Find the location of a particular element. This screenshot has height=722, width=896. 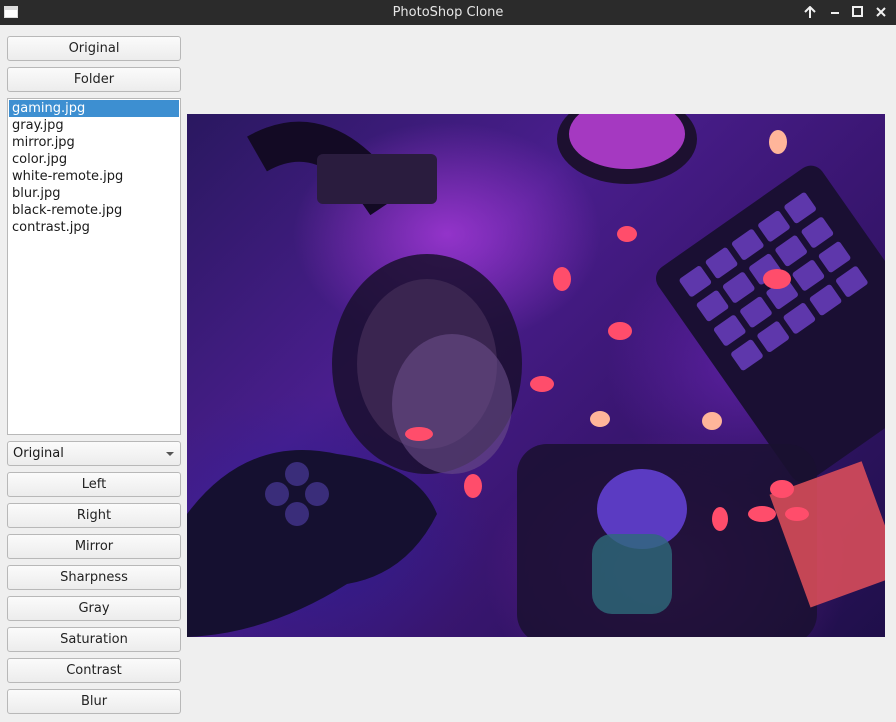

title-bar: PhotoShop Clone is located at coordinates (448, 12).